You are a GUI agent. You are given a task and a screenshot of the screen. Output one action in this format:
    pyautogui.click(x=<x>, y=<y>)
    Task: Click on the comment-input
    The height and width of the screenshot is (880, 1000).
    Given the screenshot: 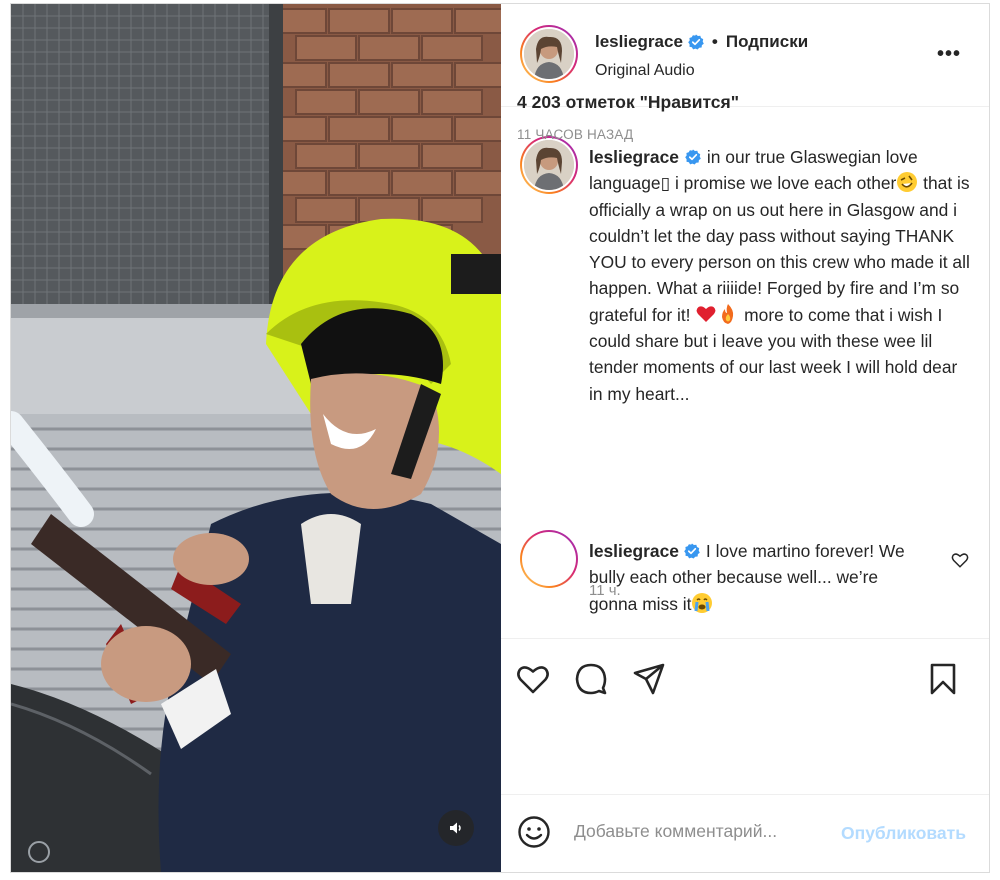 What is the action you would take?
    pyautogui.click(x=699, y=831)
    